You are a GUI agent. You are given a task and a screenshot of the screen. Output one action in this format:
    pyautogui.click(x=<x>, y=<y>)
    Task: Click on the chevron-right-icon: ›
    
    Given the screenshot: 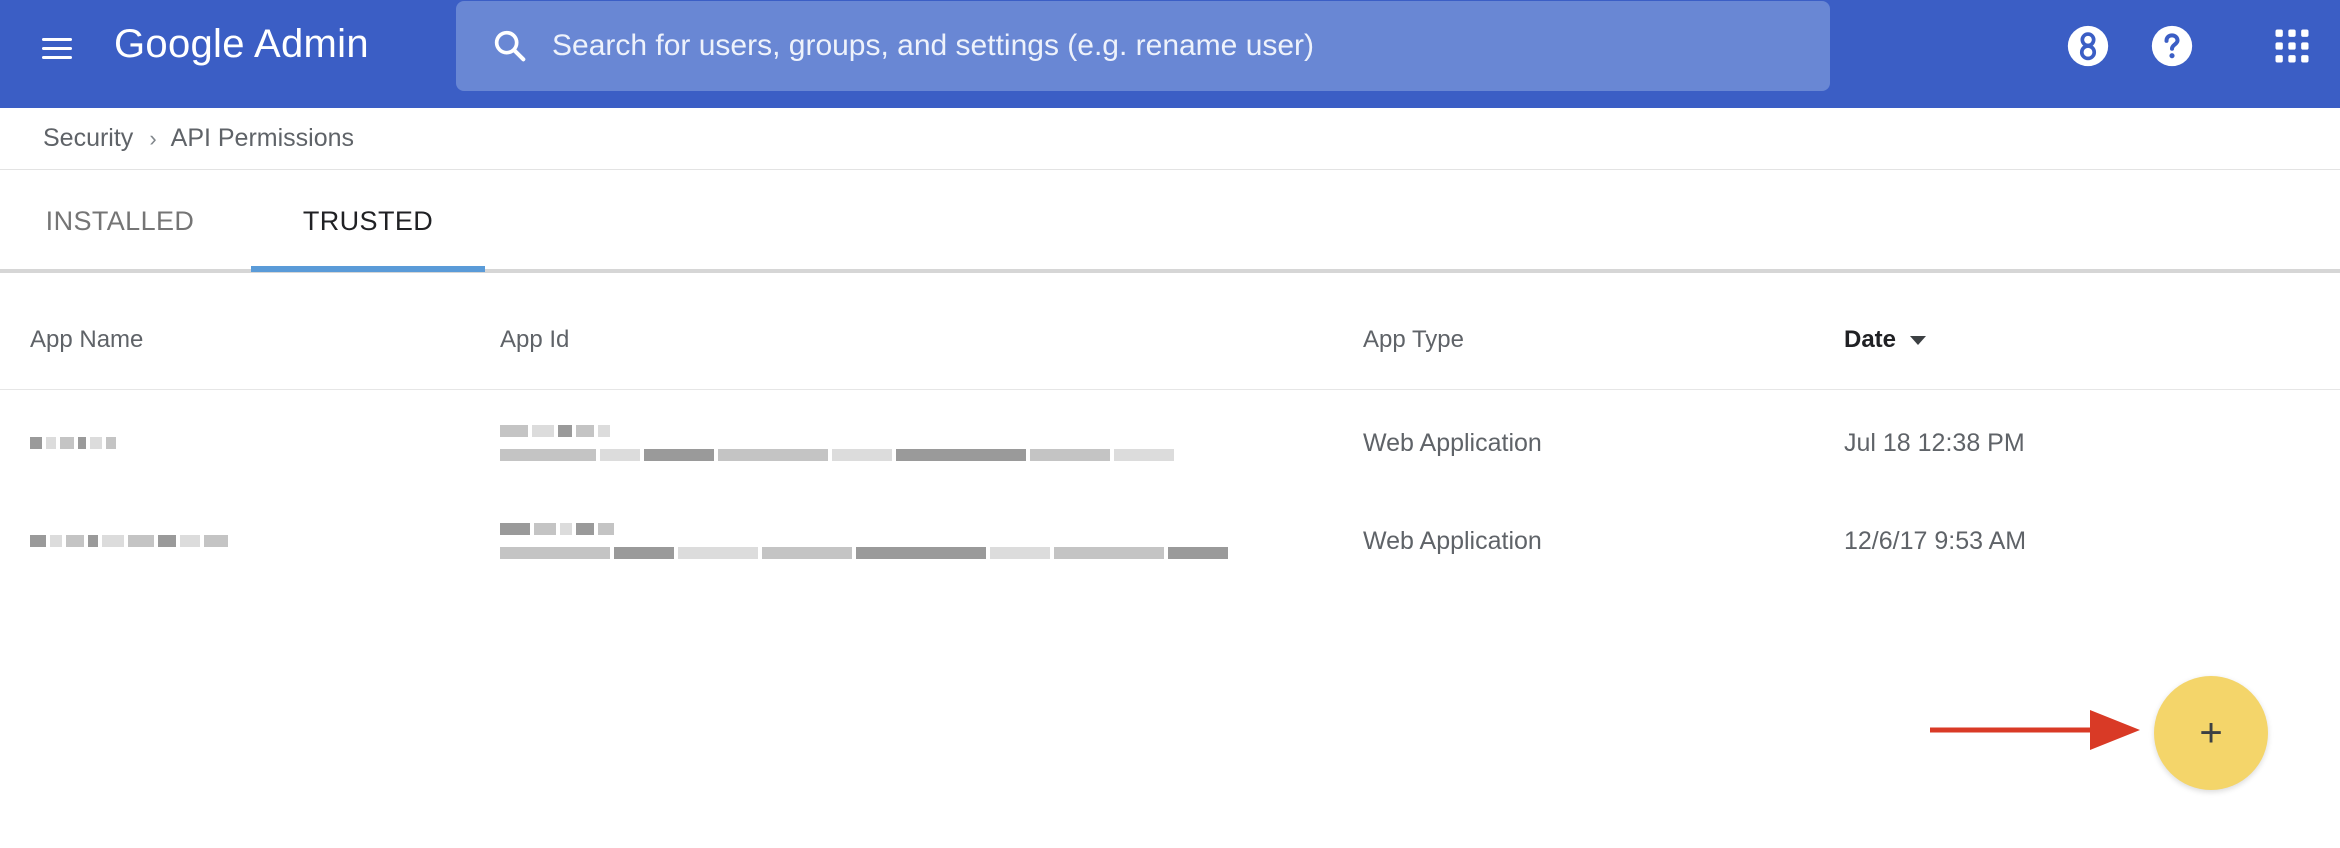 What is the action you would take?
    pyautogui.click(x=153, y=138)
    